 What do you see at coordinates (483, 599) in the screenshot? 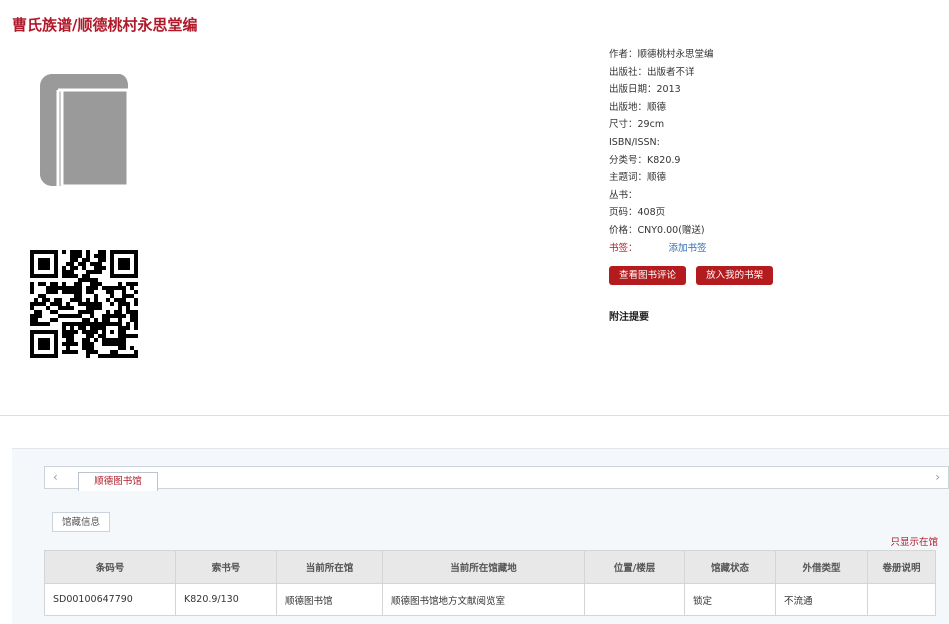
I see `cell-location: 顺德图书馆地方文献阅览室` at bounding box center [483, 599].